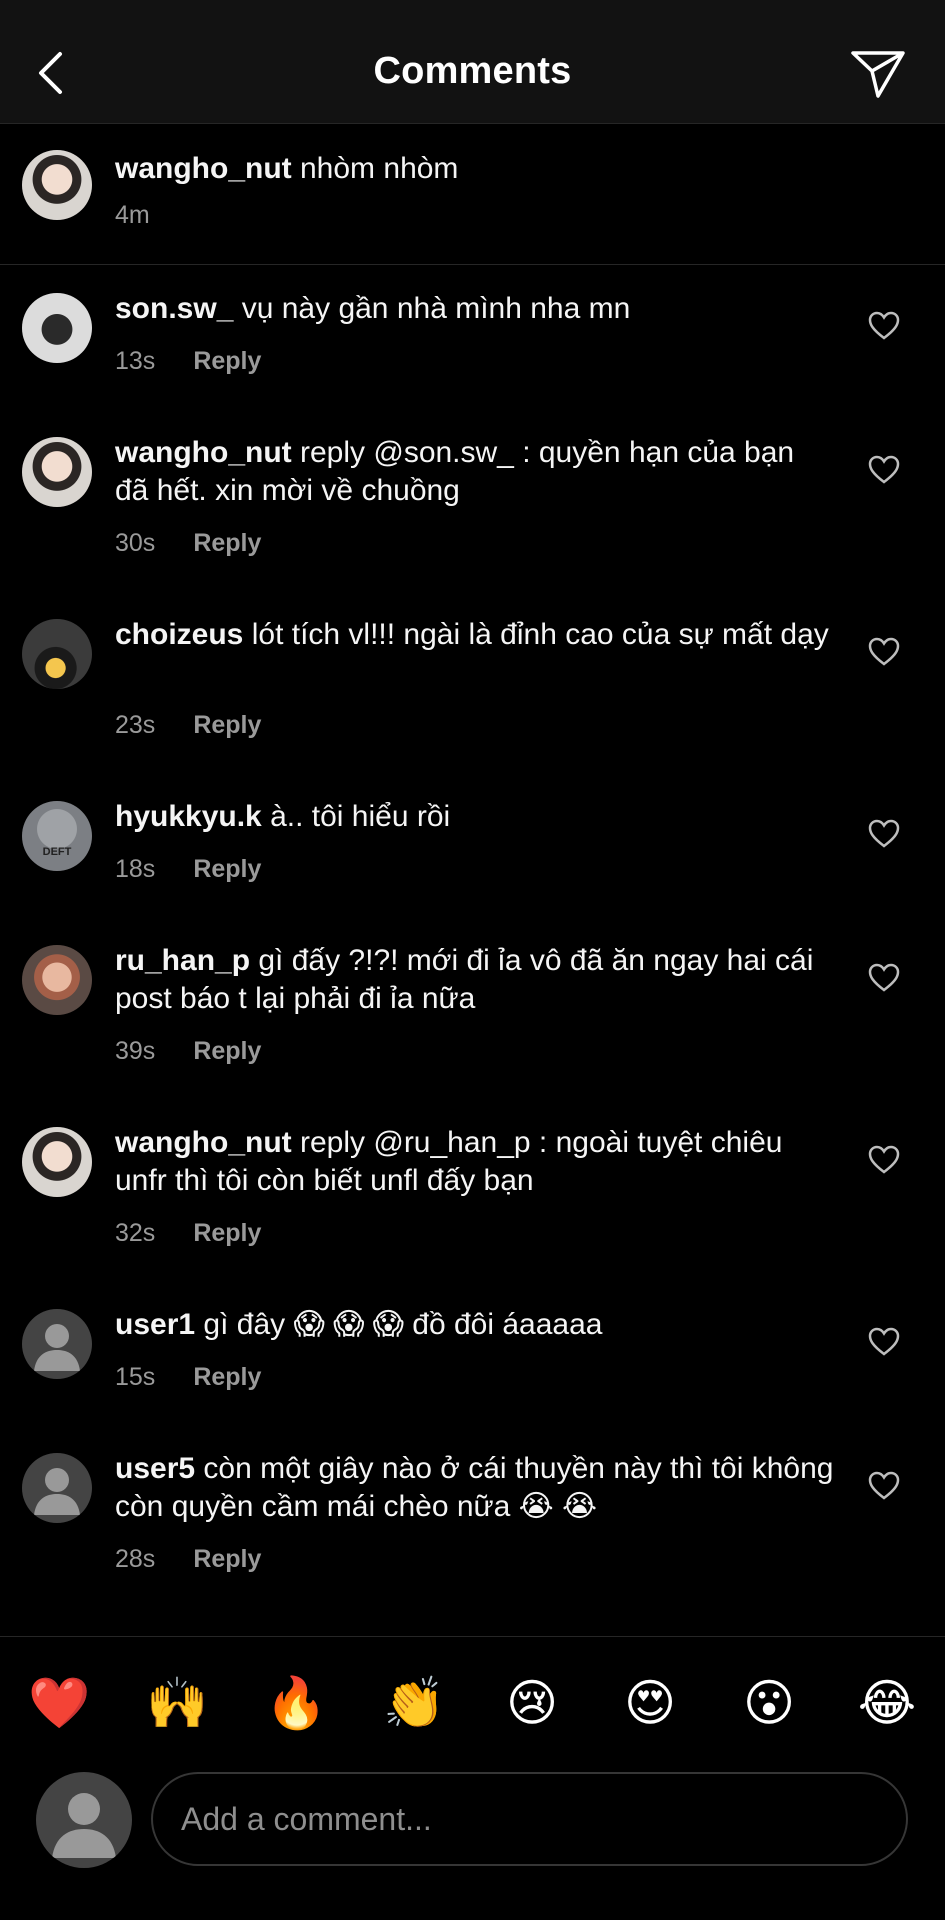 This screenshot has height=1920, width=945. I want to click on comment-text: gì đây 😱 😱 😱 đồ đôi áaaaaa, so click(403, 1324).